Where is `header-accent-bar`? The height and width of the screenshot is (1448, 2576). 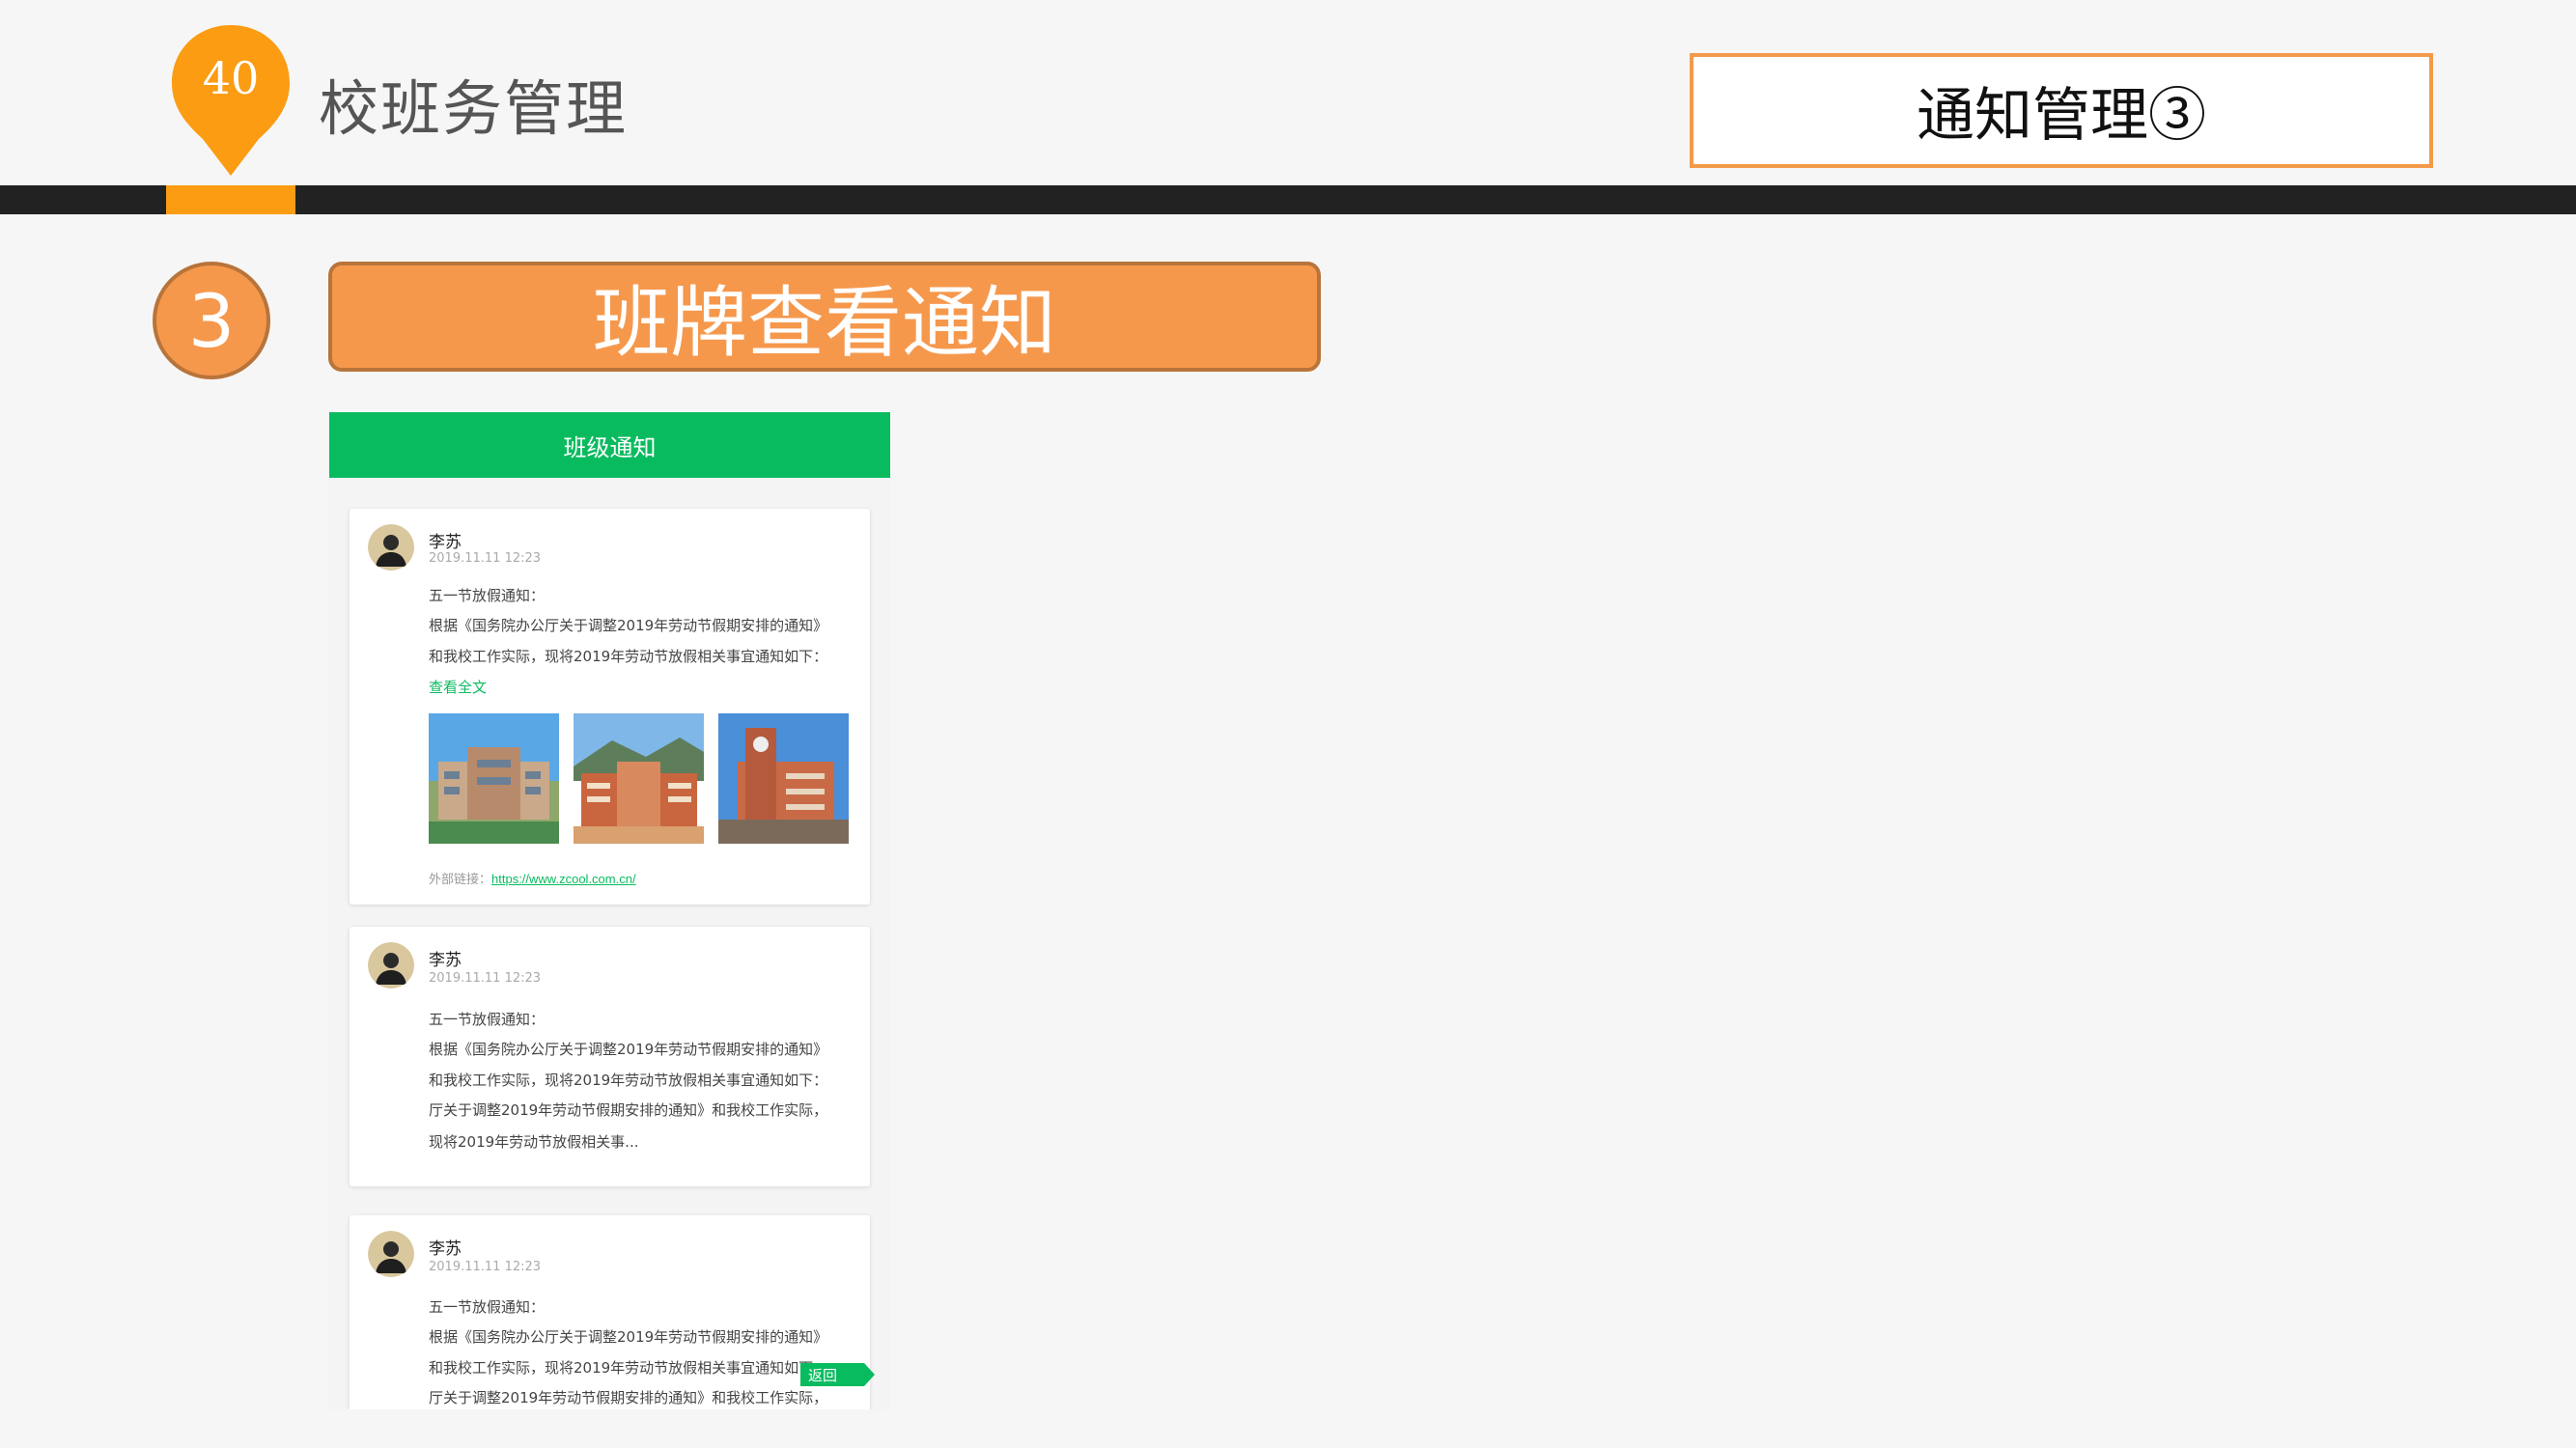 header-accent-bar is located at coordinates (231, 200).